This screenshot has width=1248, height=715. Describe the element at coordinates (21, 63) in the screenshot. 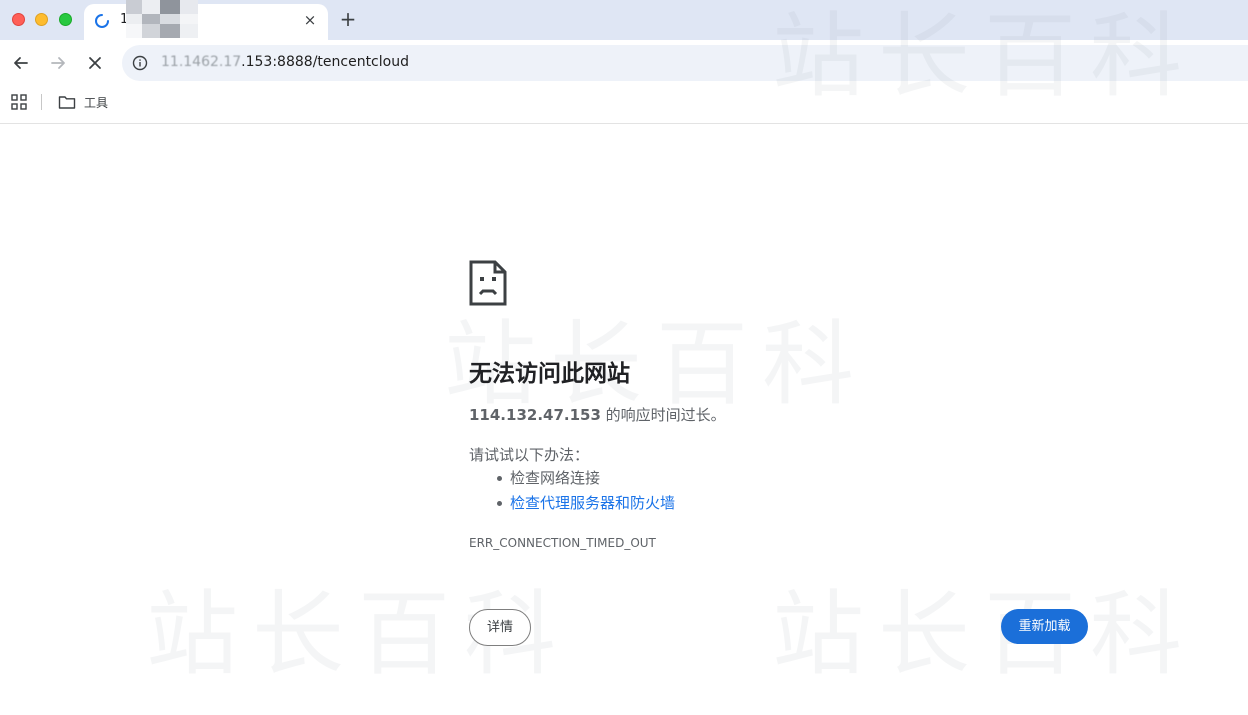

I see `back-arrow-icon` at that location.